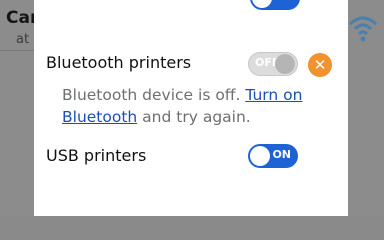 The image size is (384, 240). Describe the element at coordinates (17, 50) in the screenshot. I see `background-divider` at that location.